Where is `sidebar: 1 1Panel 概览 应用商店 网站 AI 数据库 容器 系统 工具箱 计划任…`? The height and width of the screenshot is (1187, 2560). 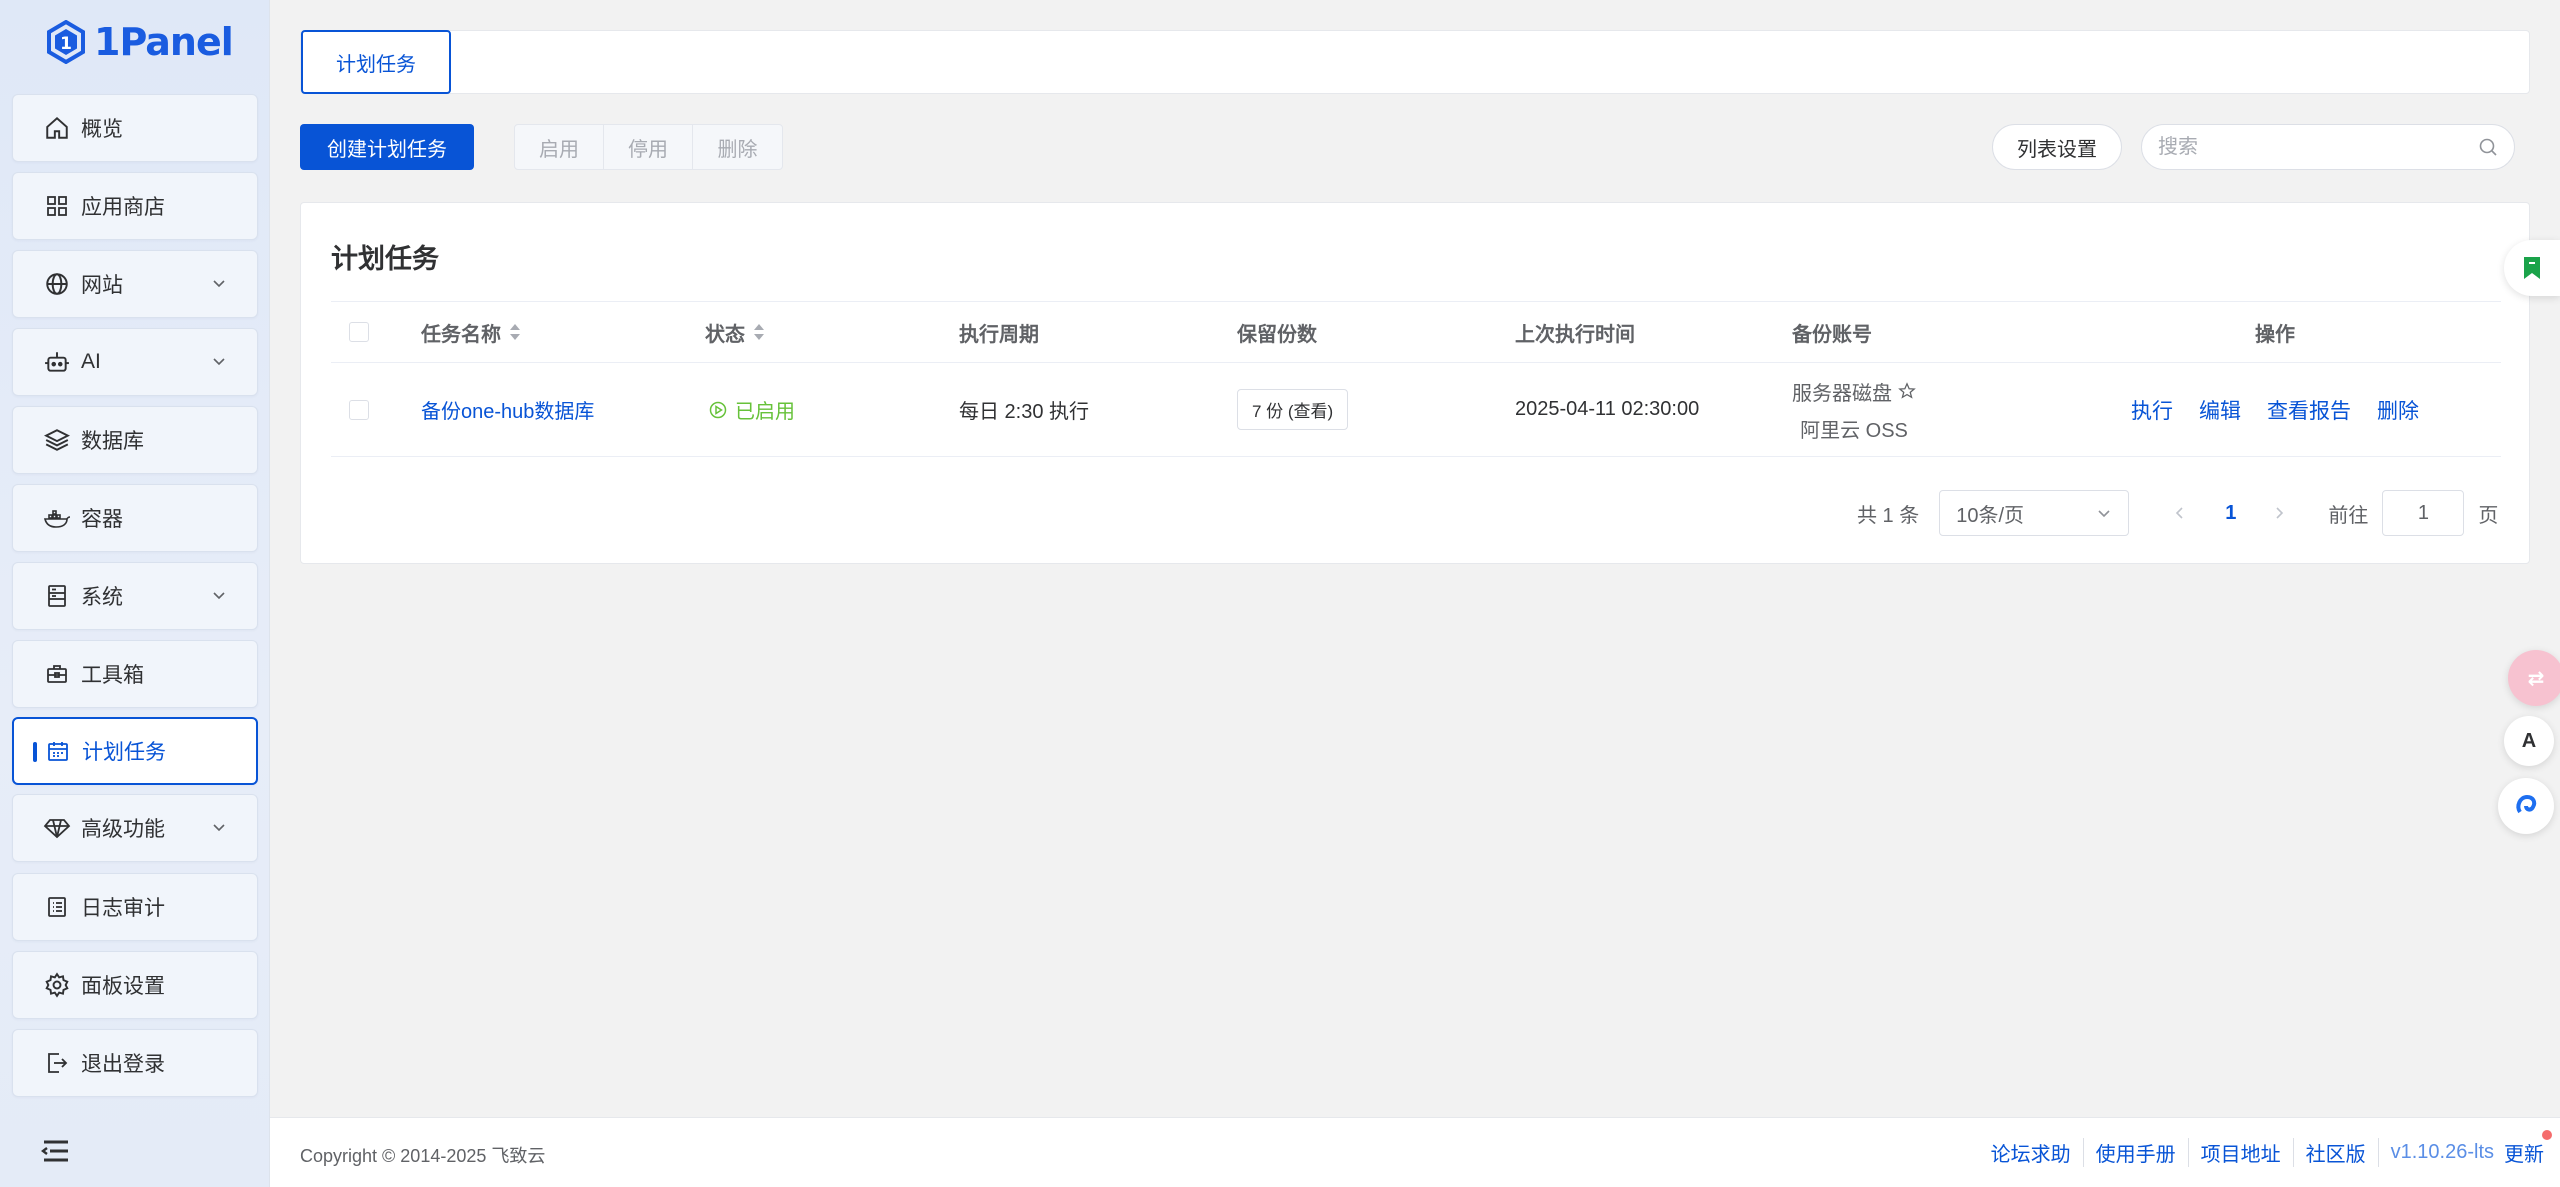
sidebar: 1 1Panel 概览 应用商店 网站 AI 数据库 容器 系统 工具箱 计划任… is located at coordinates (135, 593).